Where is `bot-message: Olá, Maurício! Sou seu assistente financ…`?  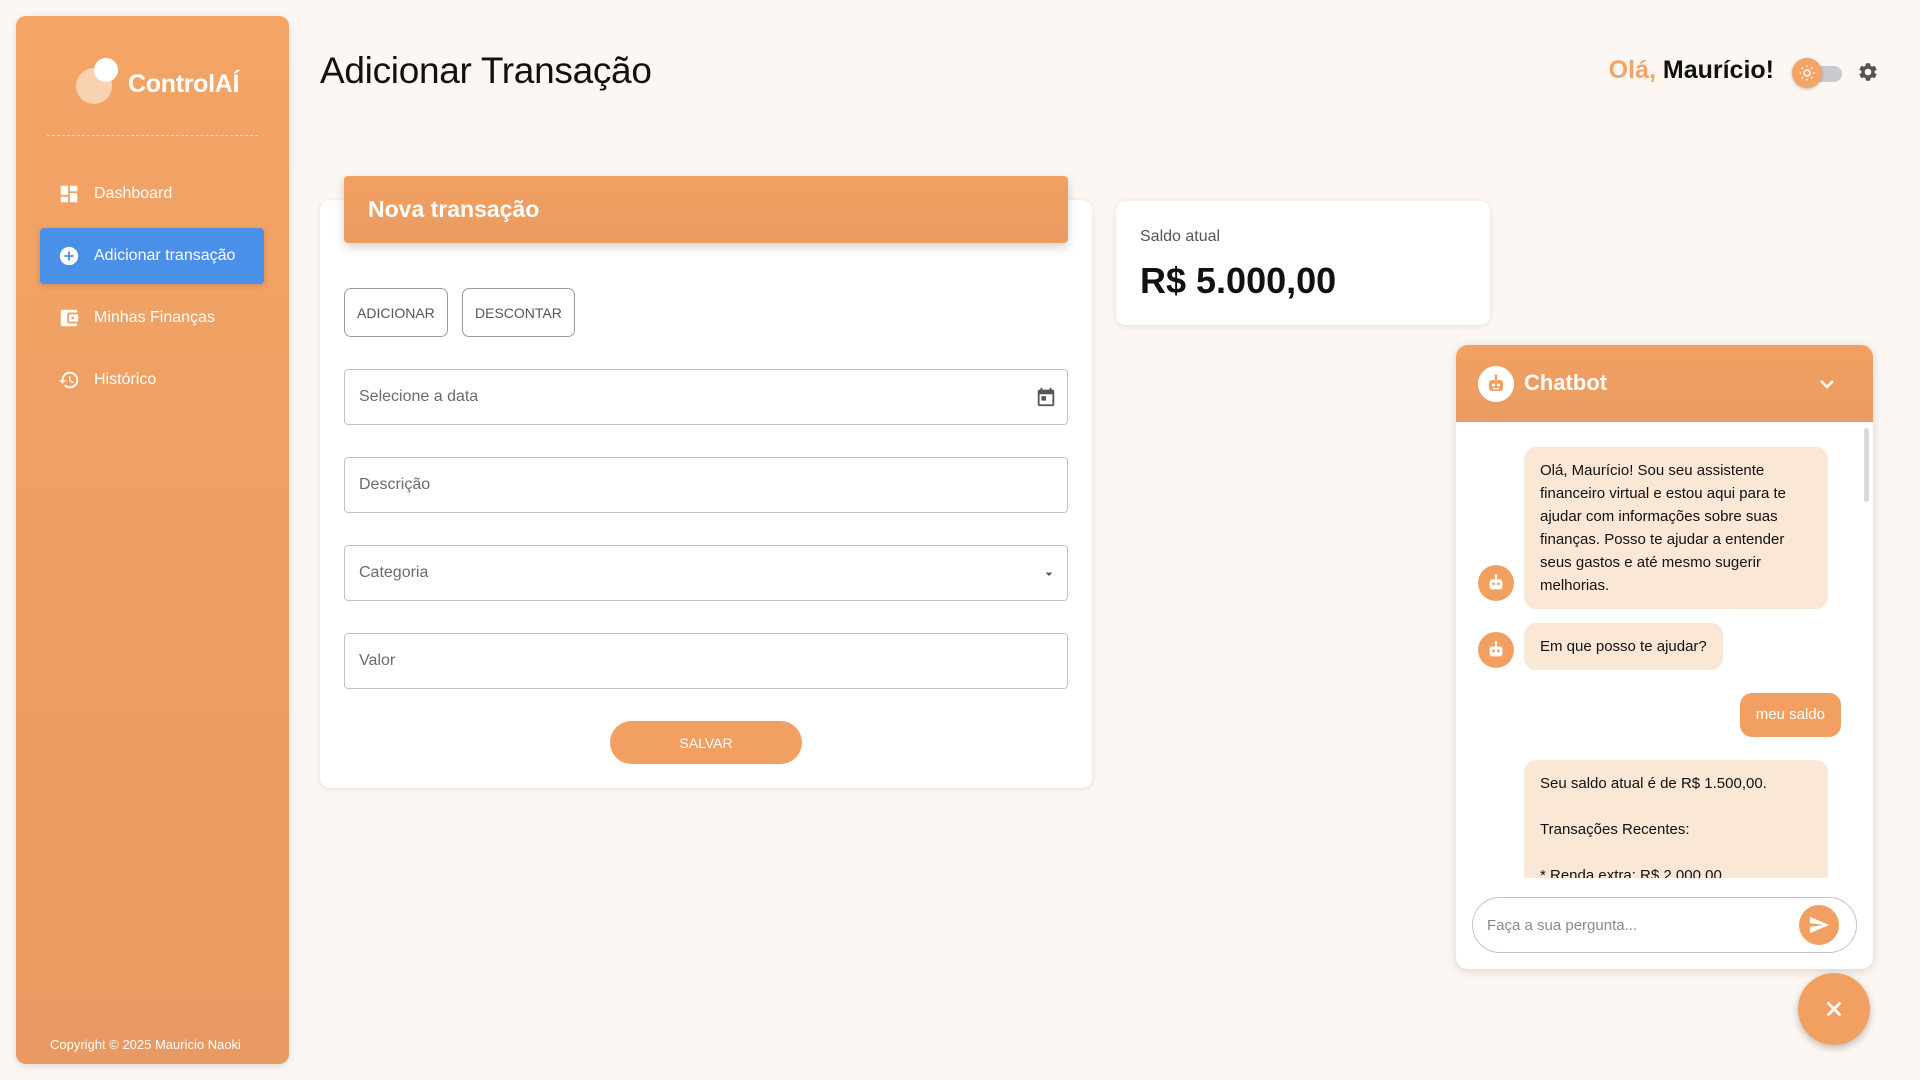 bot-message: Olá, Maurício! Sou seu assistente financ… is located at coordinates (1676, 528).